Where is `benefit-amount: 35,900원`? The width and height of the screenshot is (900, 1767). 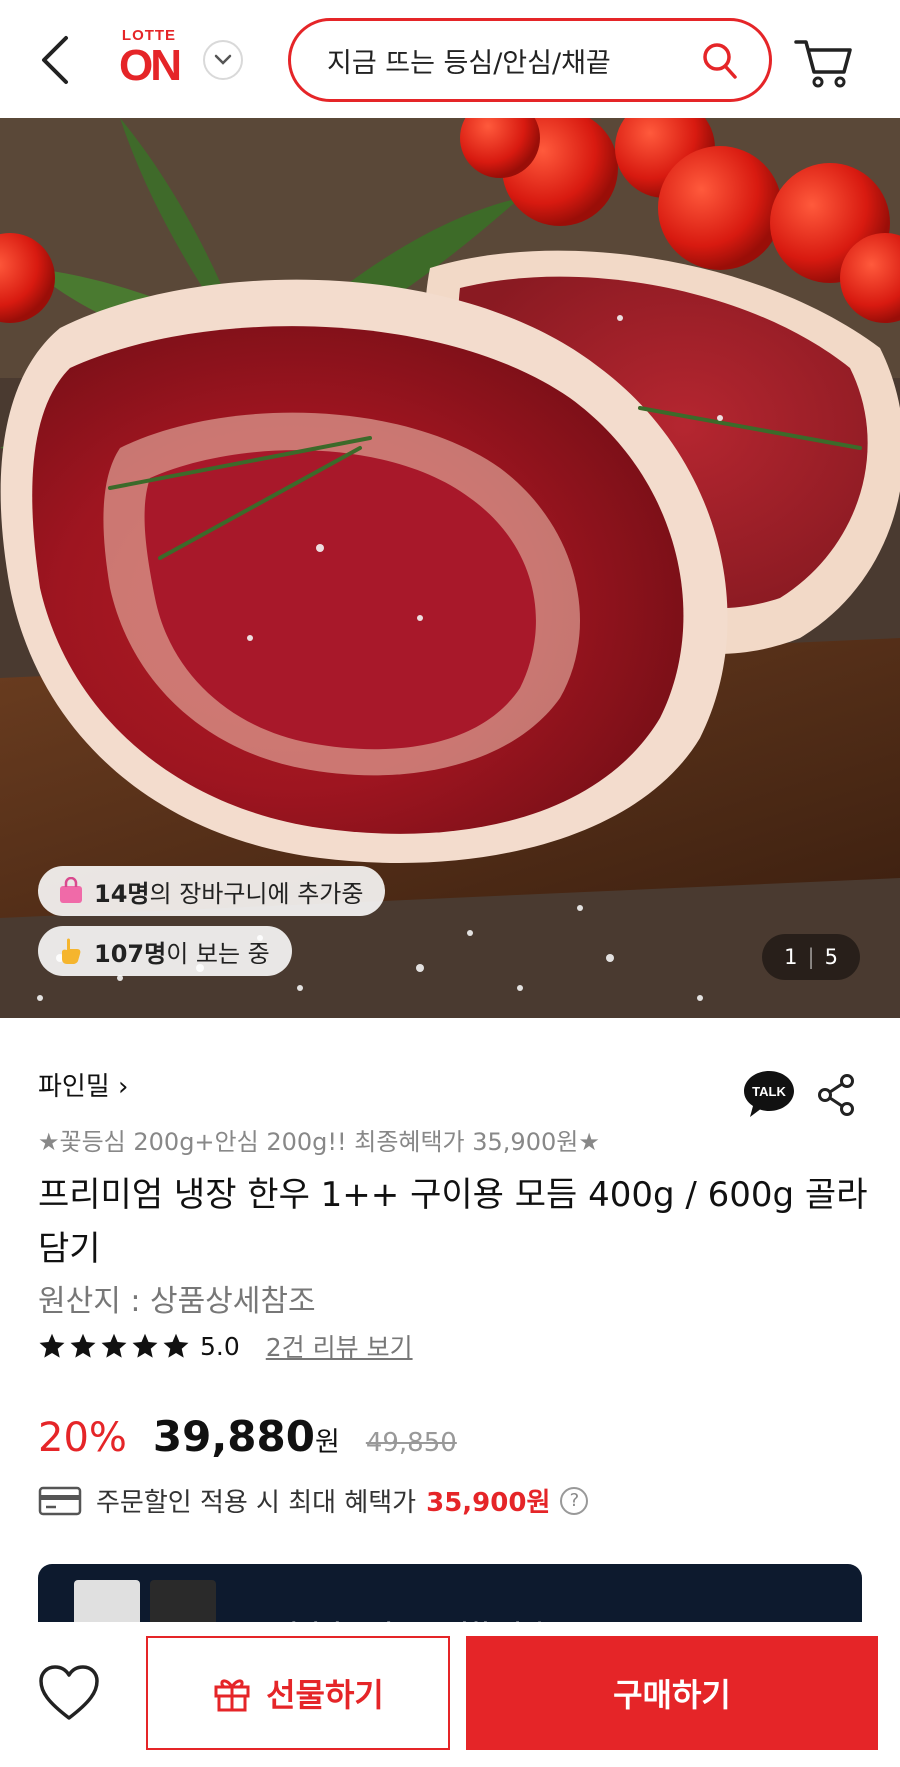
benefit-amount: 35,900원 is located at coordinates (488, 1503).